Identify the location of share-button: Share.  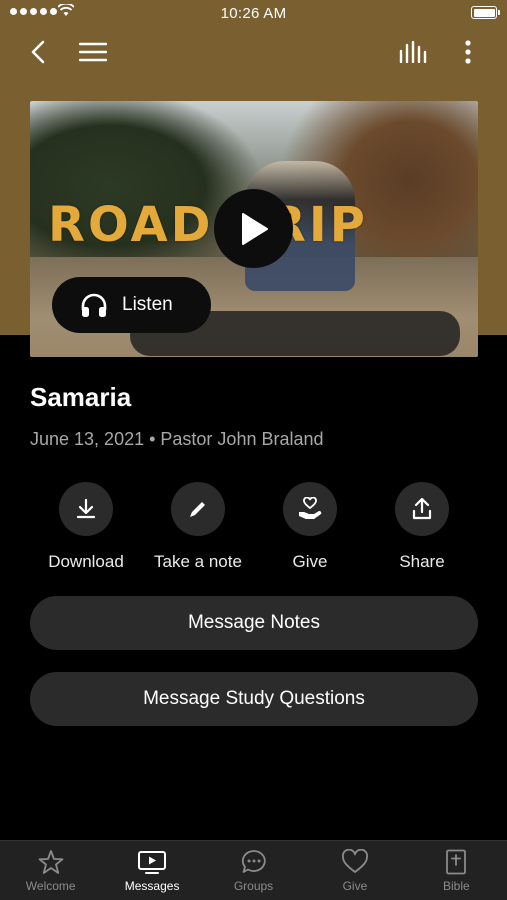
(422, 527).